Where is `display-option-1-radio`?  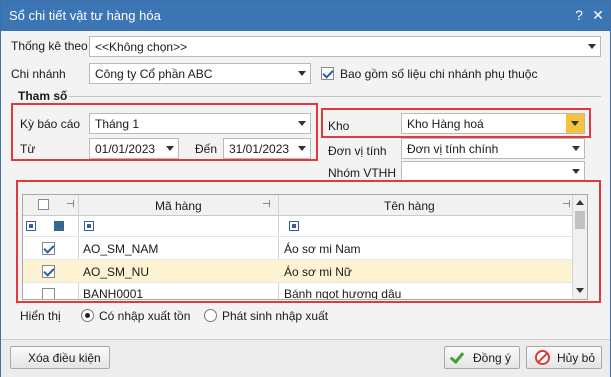
display-option-1-radio is located at coordinates (87, 315).